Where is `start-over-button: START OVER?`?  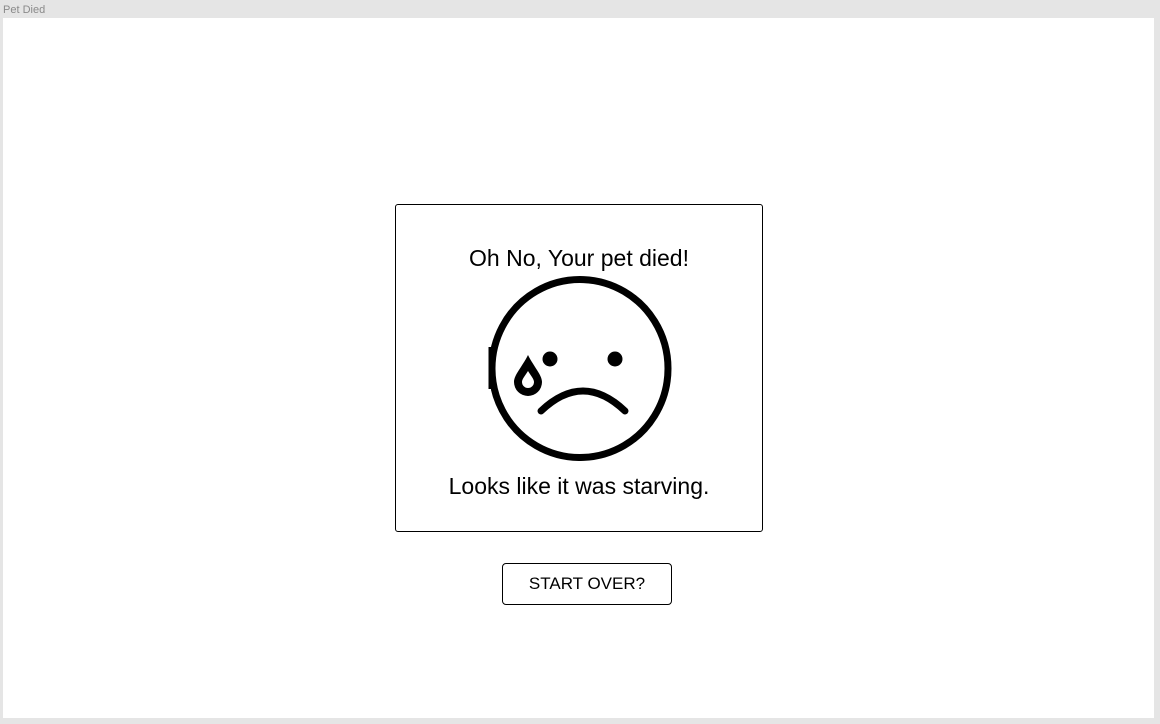 start-over-button: START OVER? is located at coordinates (587, 584).